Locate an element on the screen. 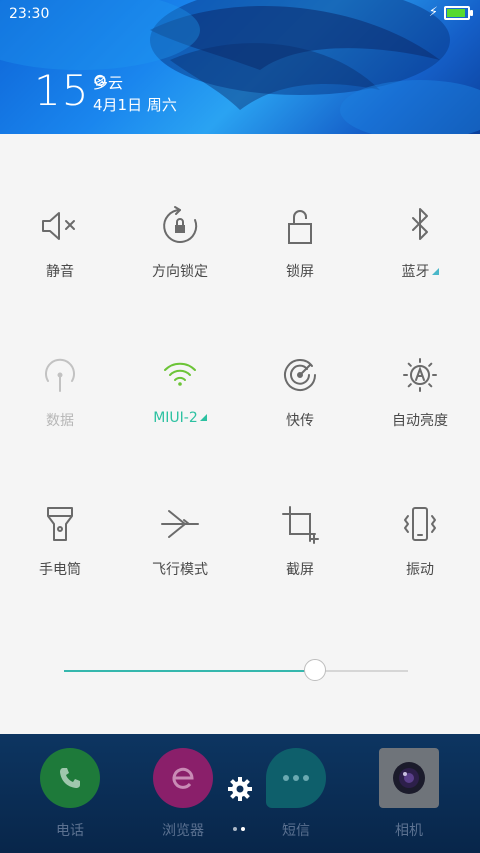 The height and width of the screenshot is (853, 480). rotation-lock-icon is located at coordinates (180, 224).